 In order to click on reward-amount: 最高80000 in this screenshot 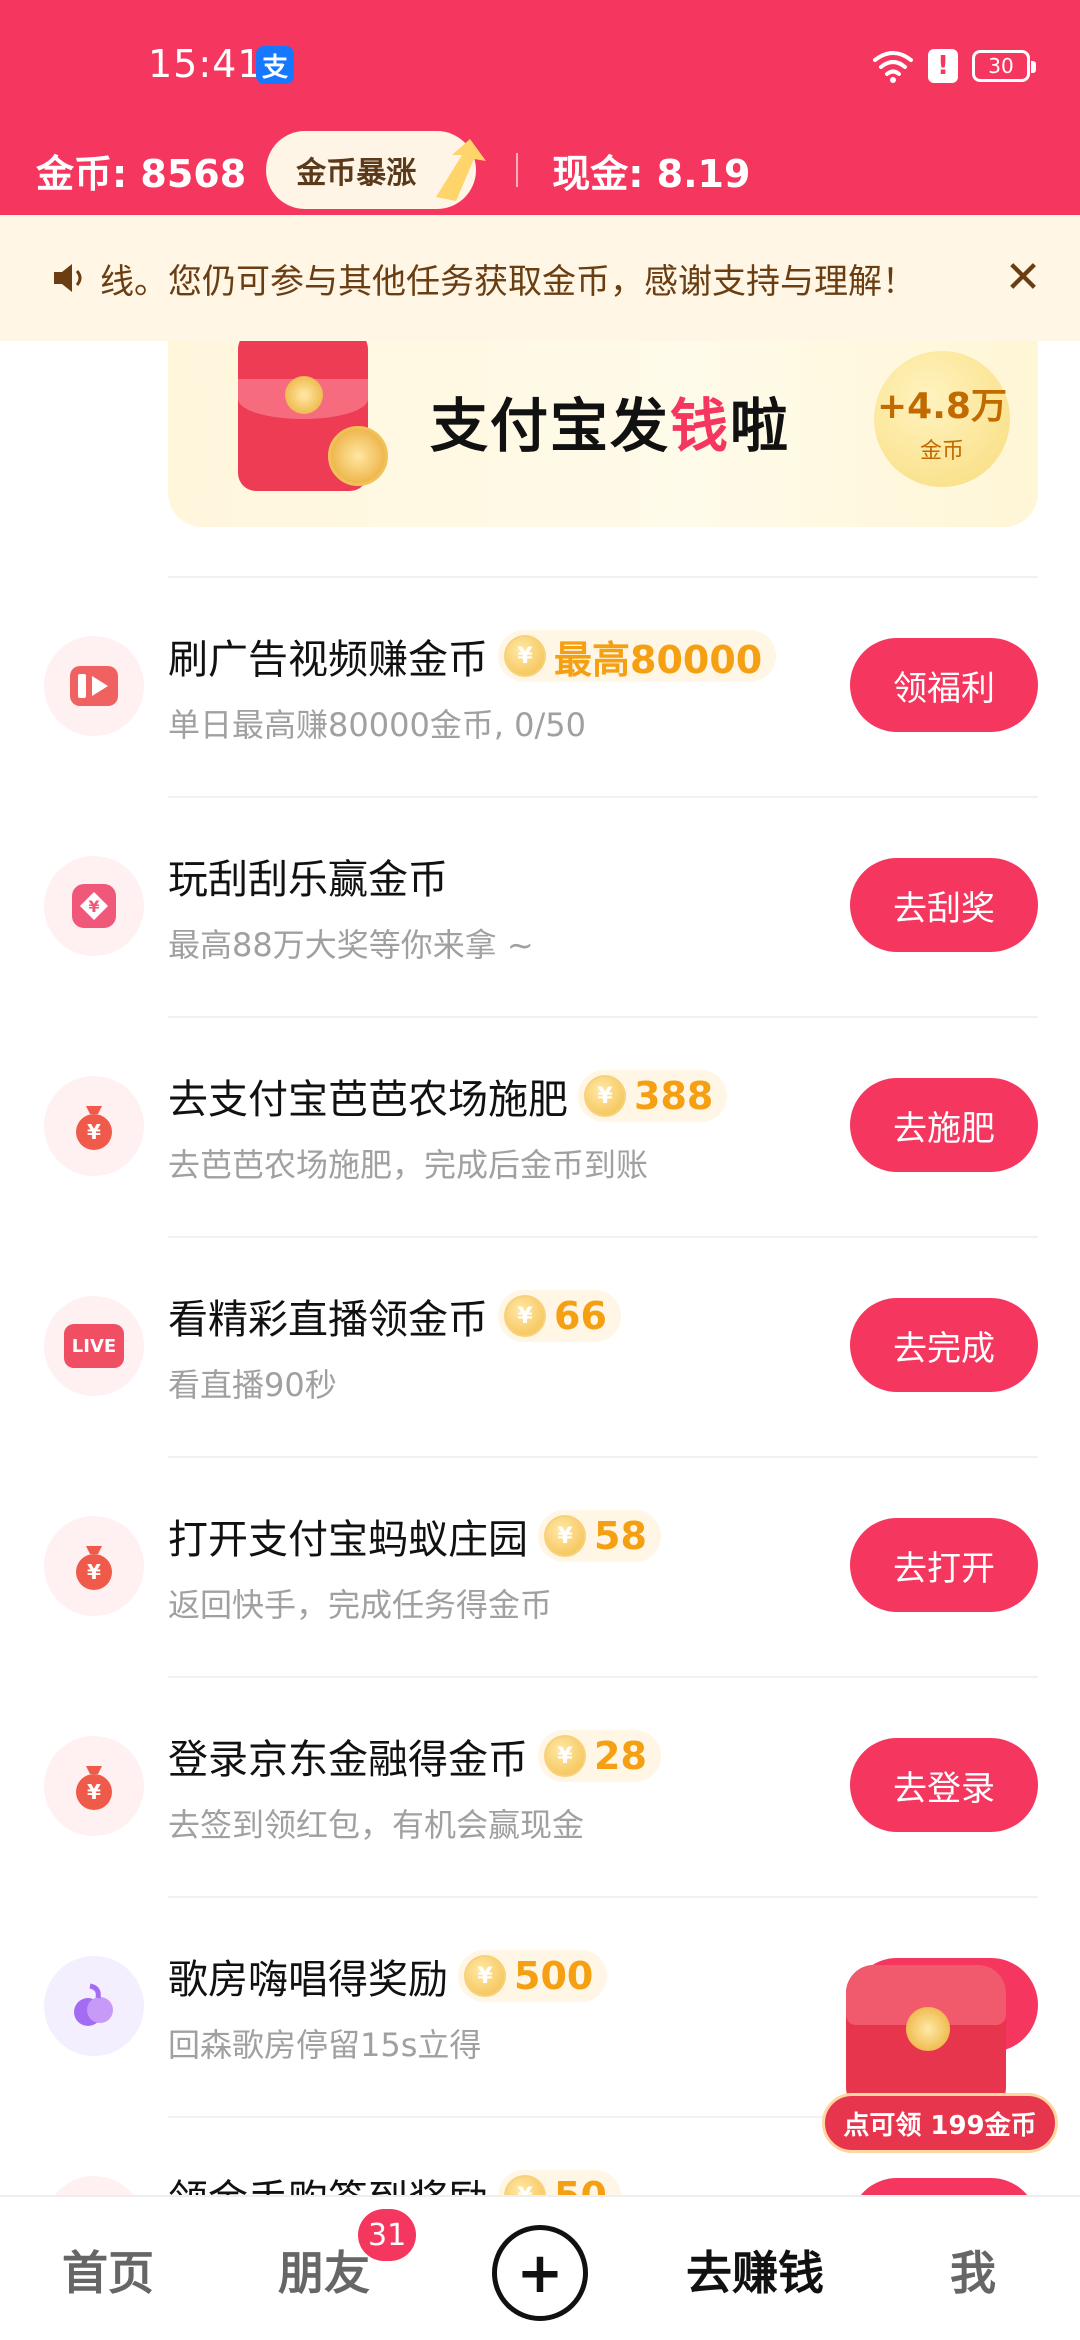, I will do `click(658, 659)`.